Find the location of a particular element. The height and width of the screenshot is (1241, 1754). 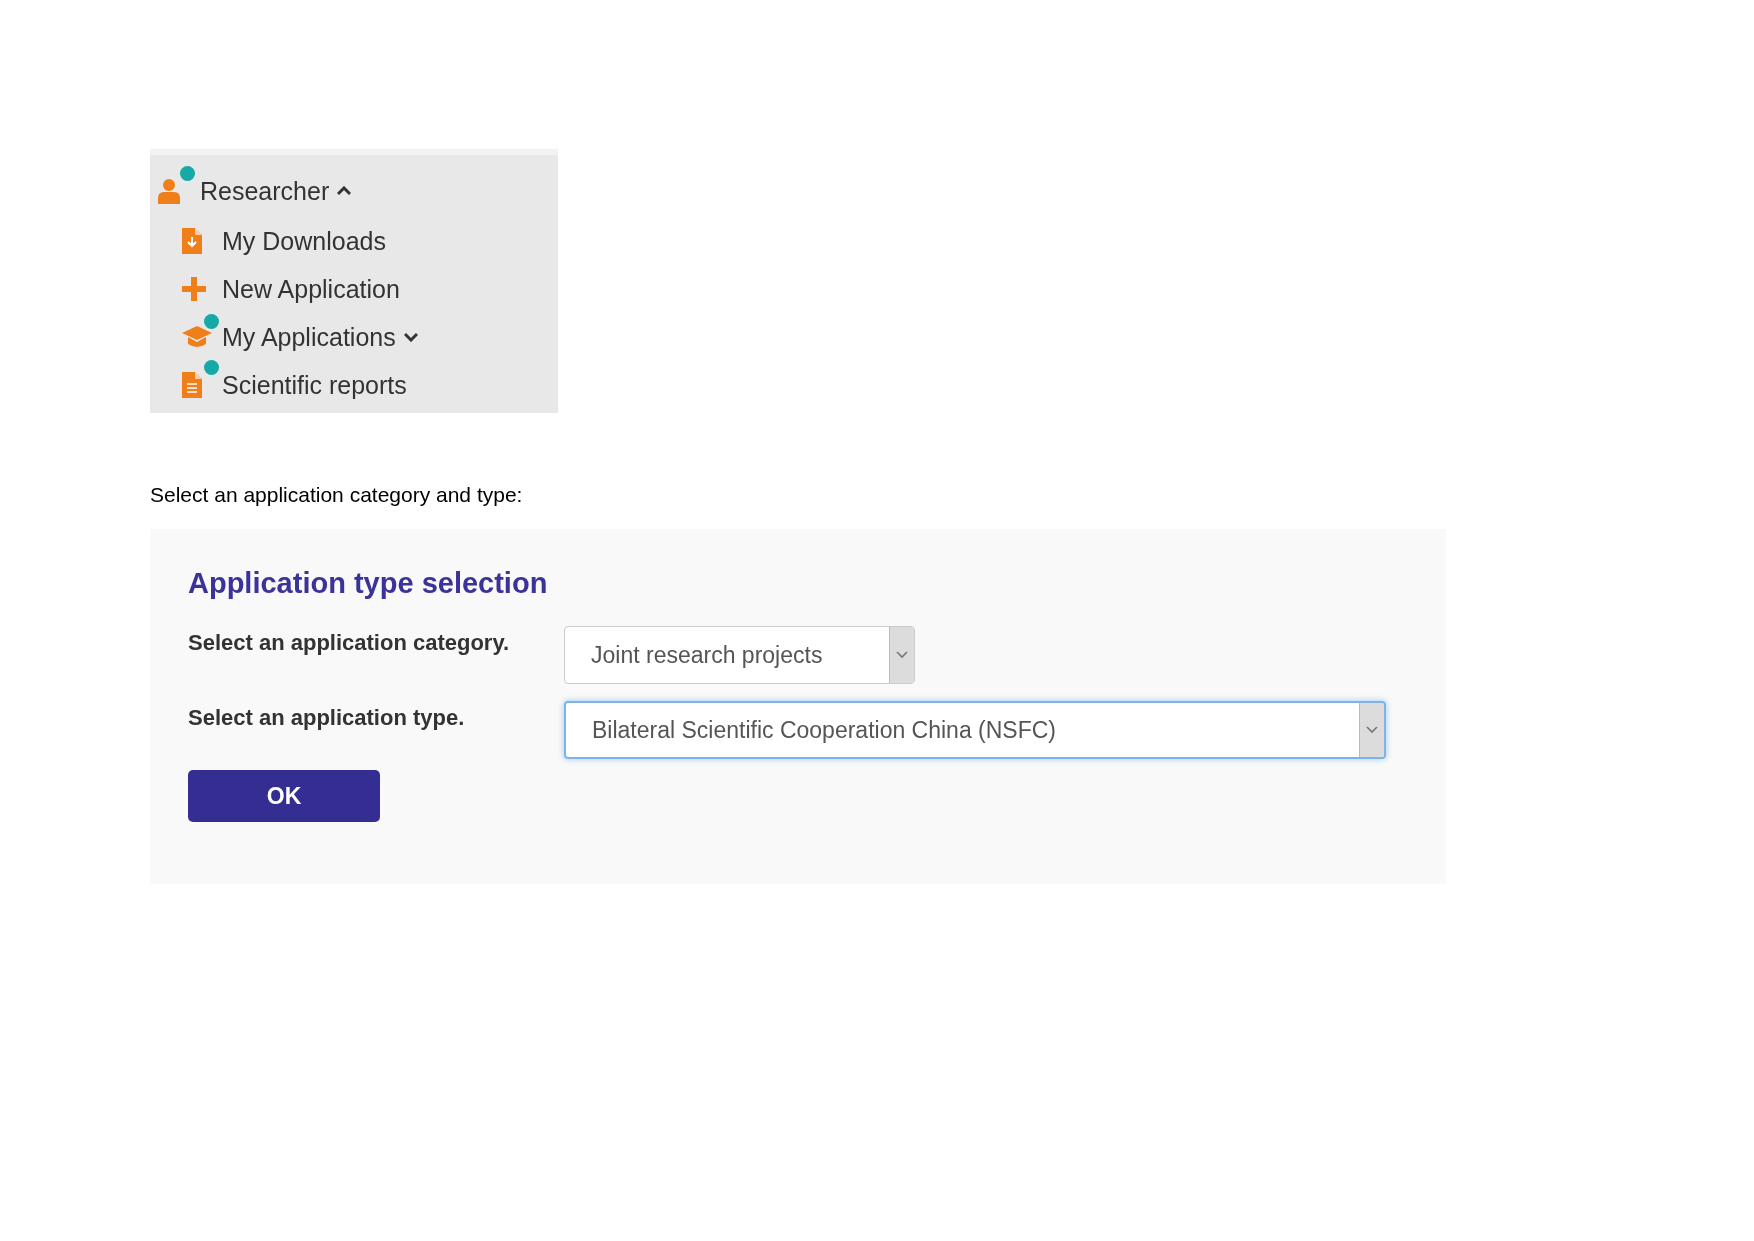

field-label: Select an application category. is located at coordinates (349, 642).